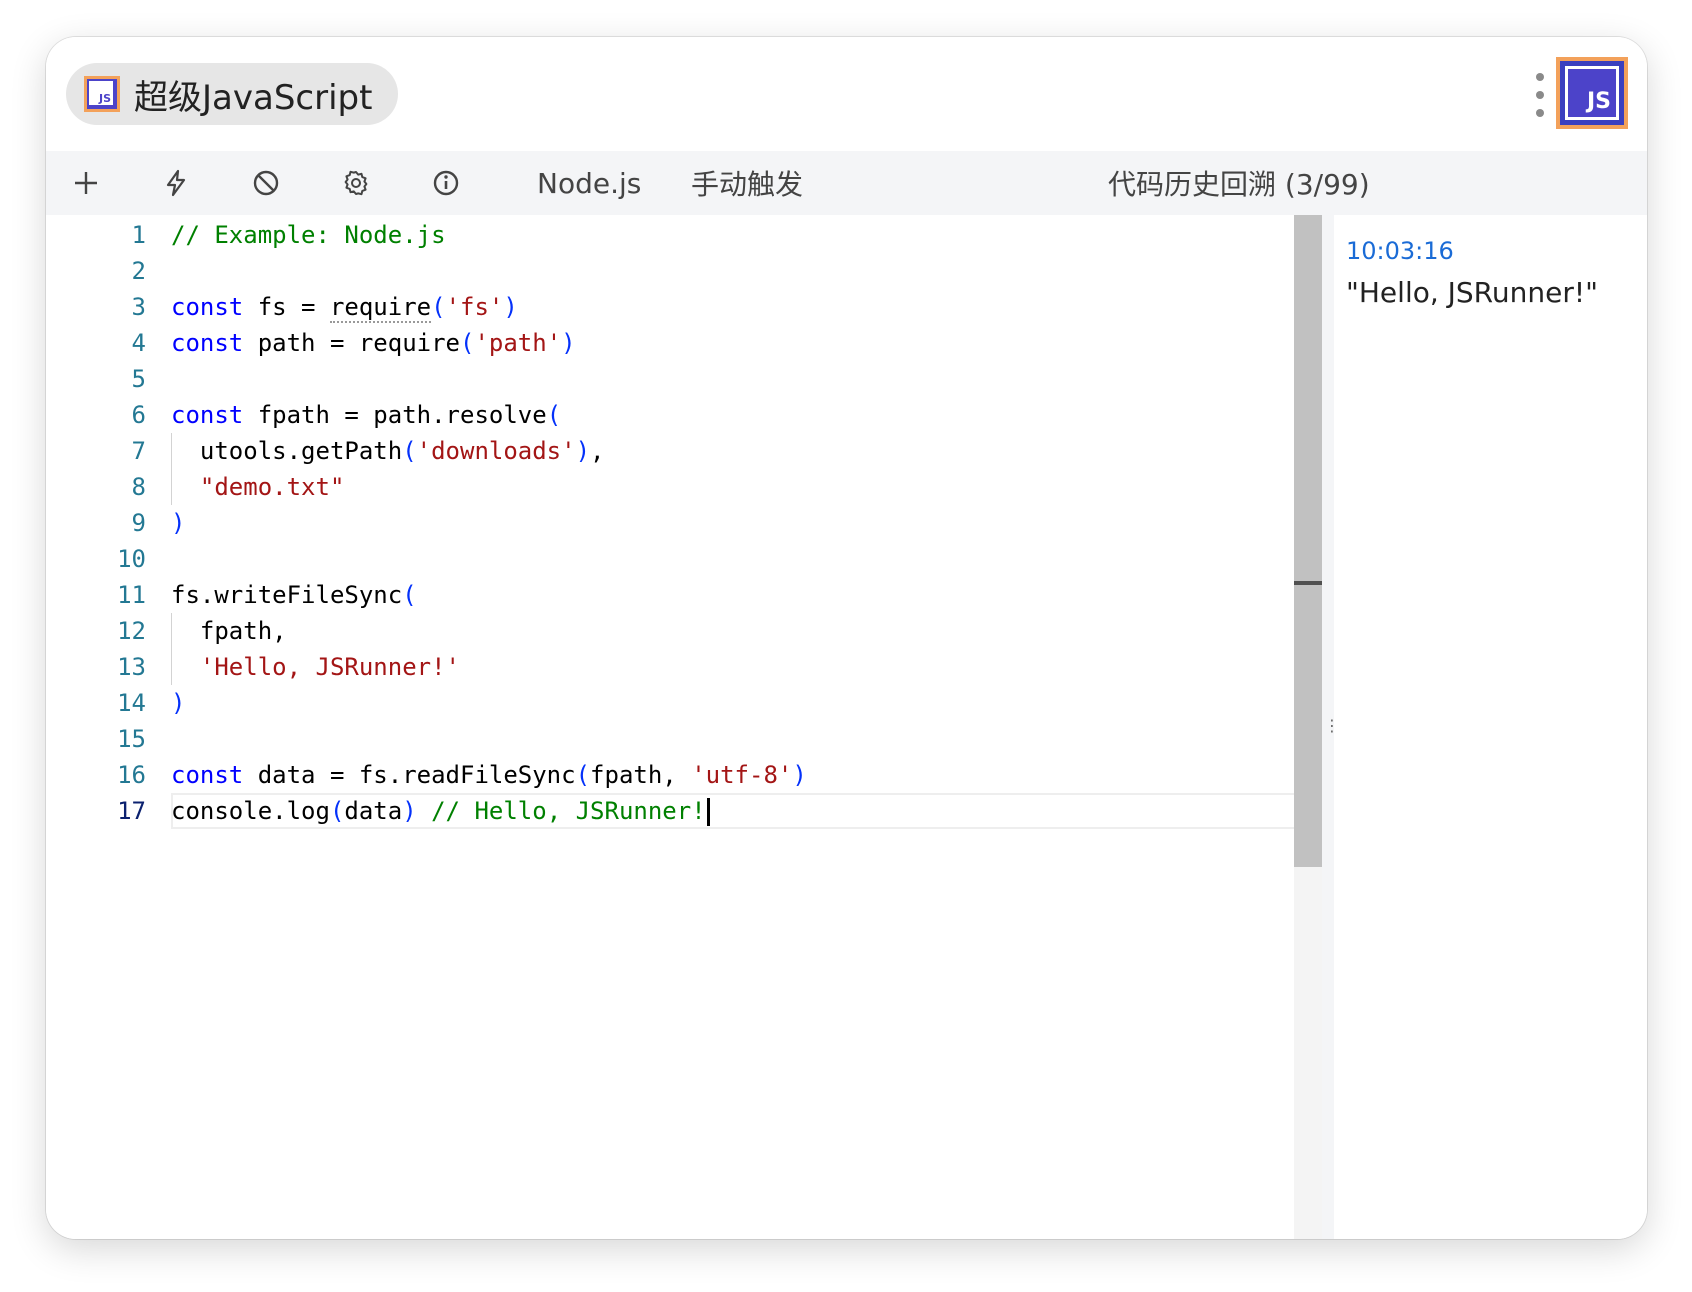 The image size is (1692, 1292). Describe the element at coordinates (356, 183) in the screenshot. I see `gear-icon` at that location.